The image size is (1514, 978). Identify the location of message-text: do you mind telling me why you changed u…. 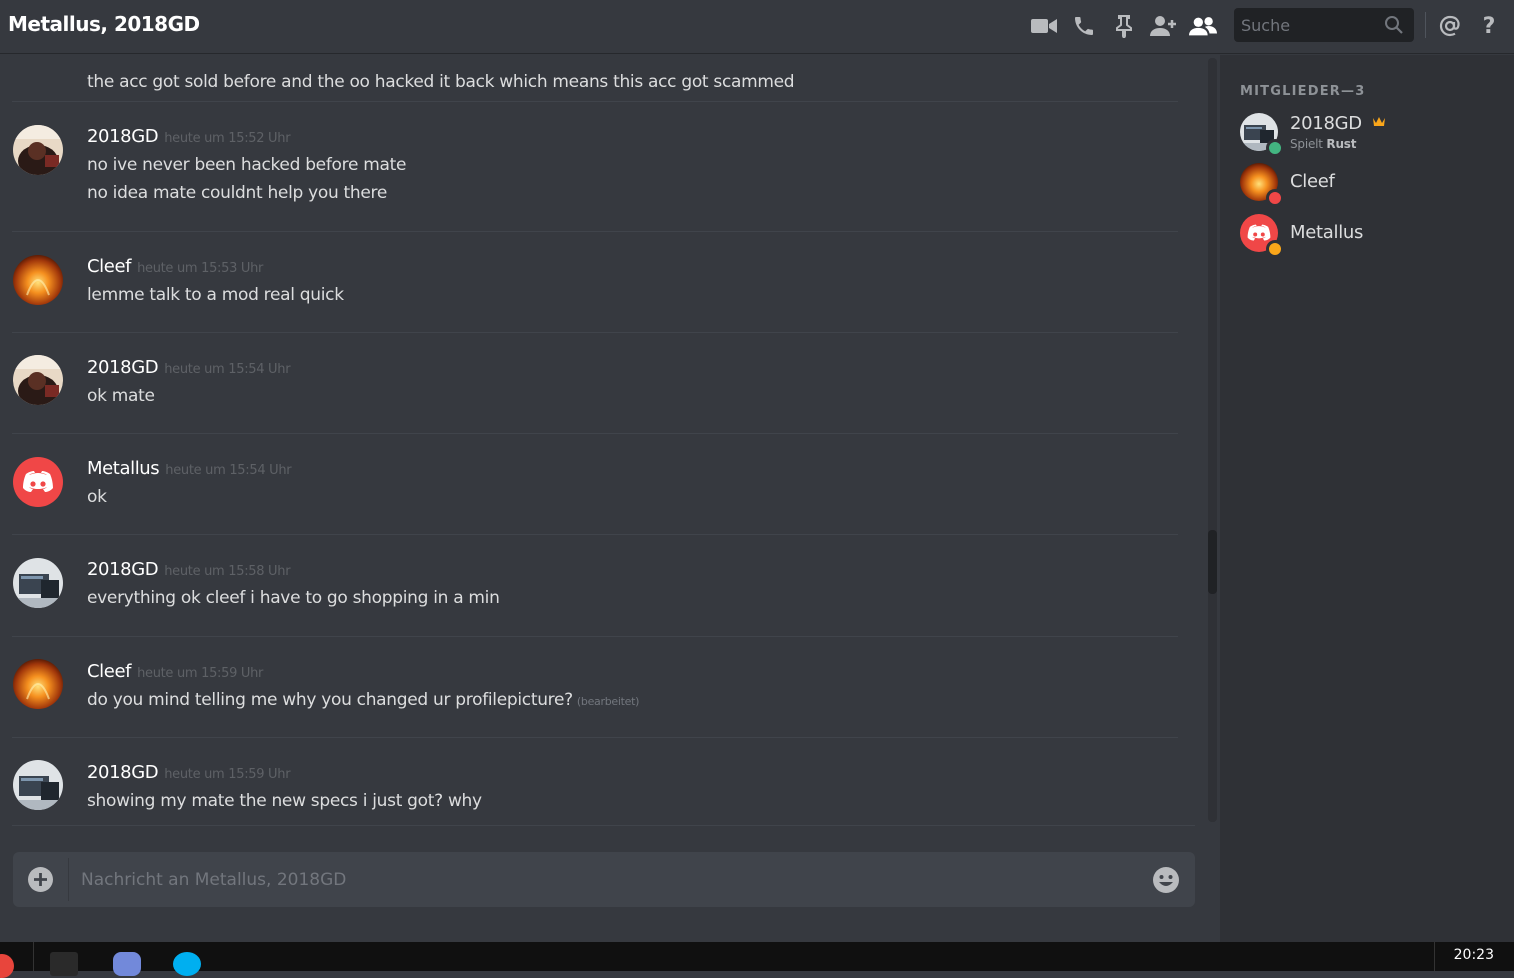
(363, 700).